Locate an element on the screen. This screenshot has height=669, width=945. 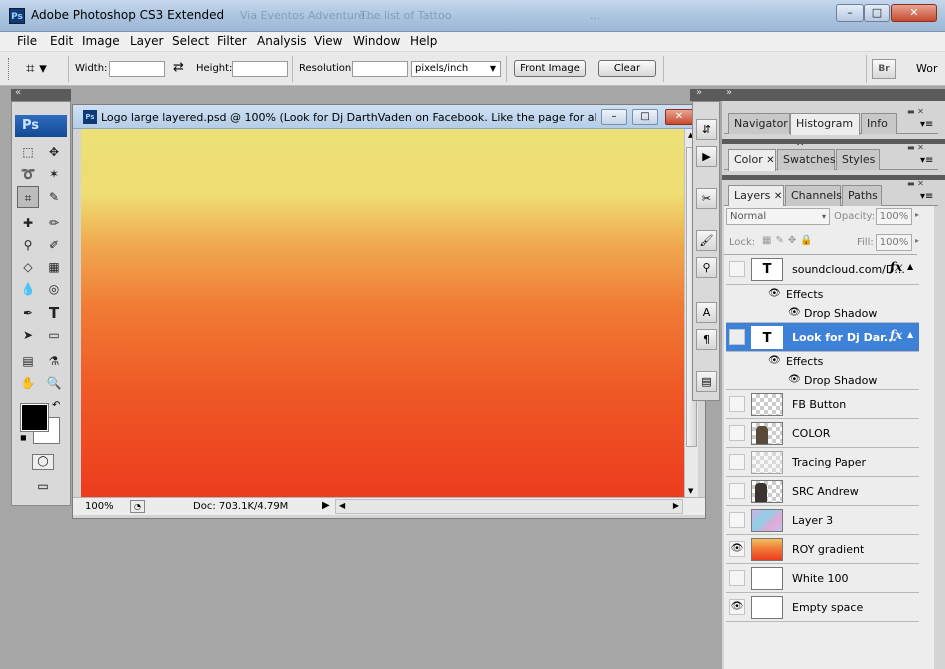
resolution-units-select: pixels/inch ▼ is located at coordinates (456, 69).